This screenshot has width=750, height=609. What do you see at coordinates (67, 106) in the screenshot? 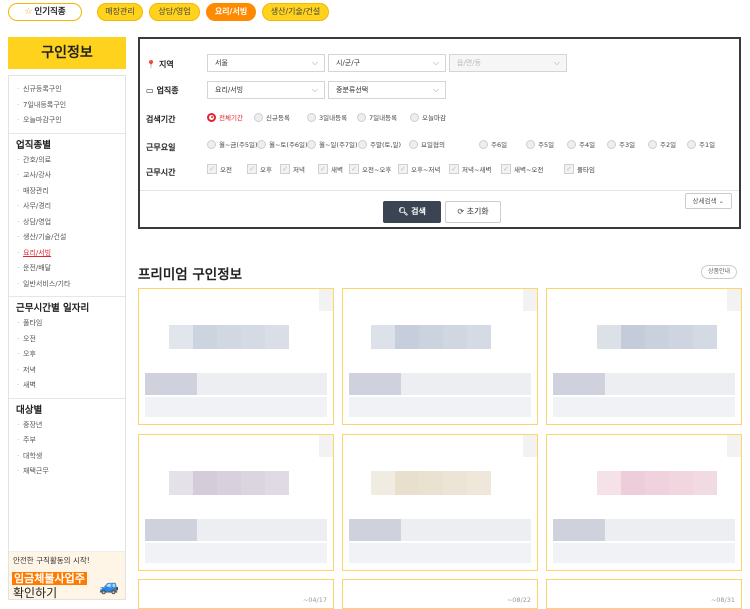
I see `sidebar-item: · 7일내등록구인` at bounding box center [67, 106].